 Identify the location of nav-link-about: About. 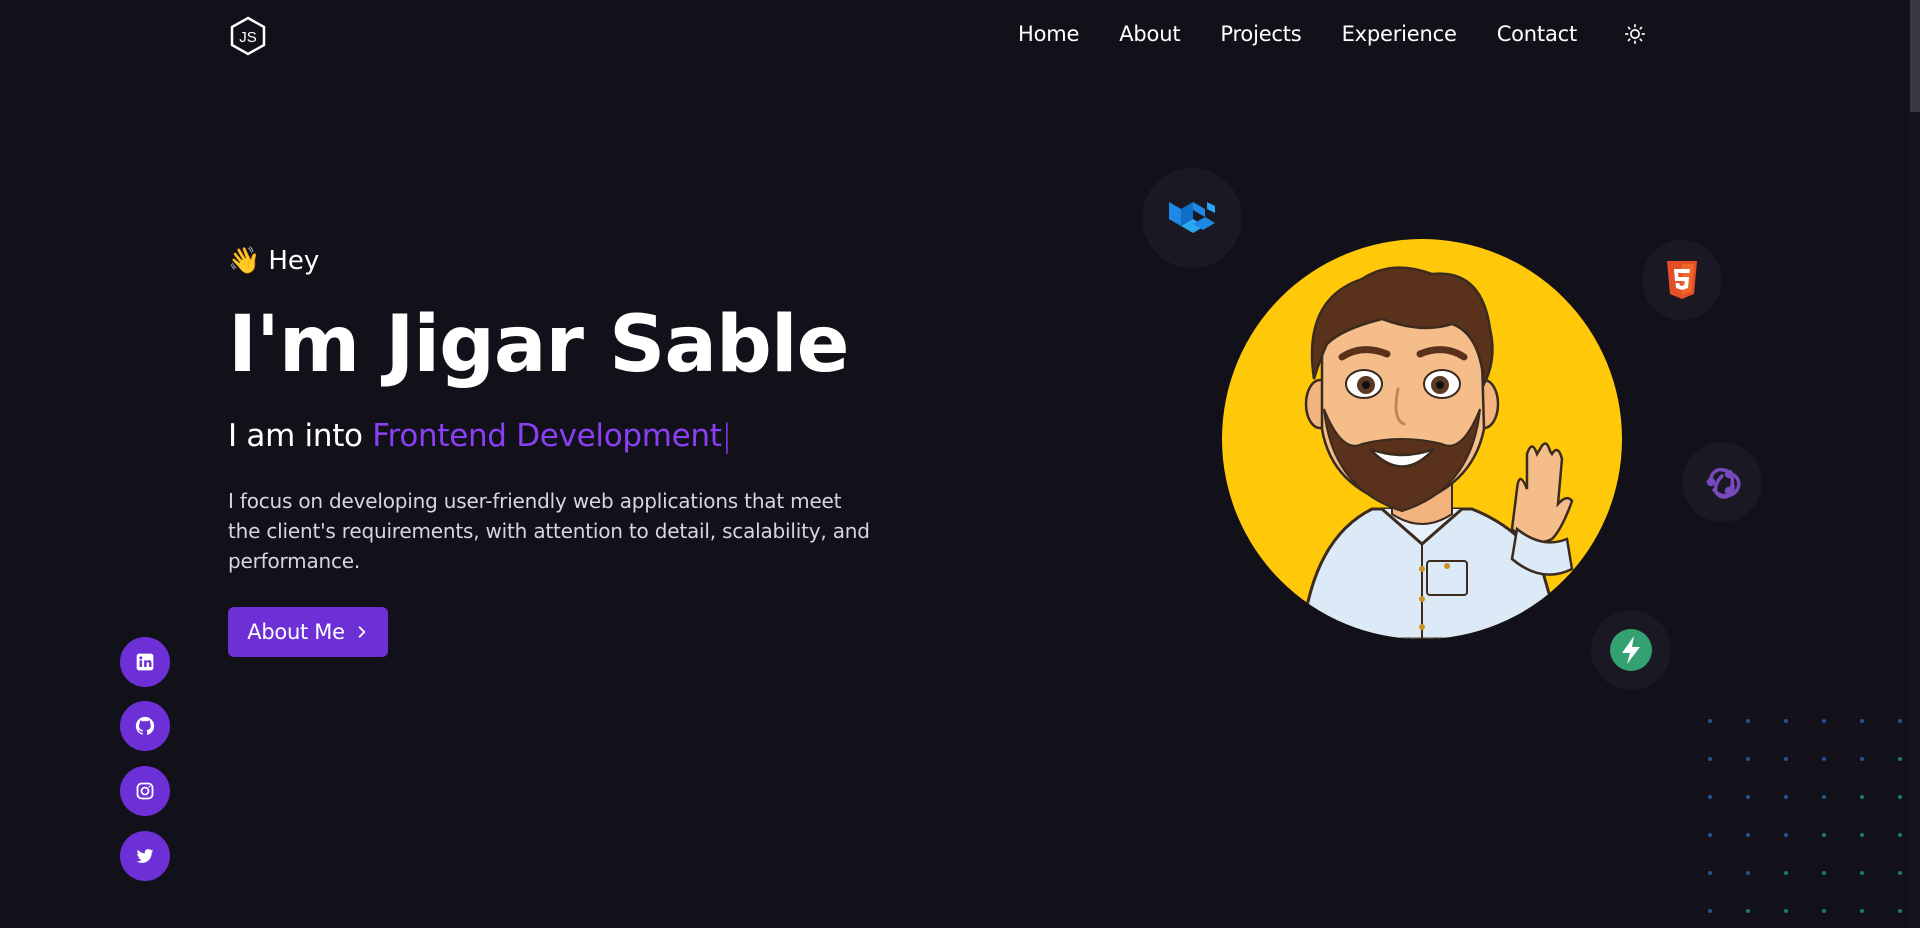
(1149, 34).